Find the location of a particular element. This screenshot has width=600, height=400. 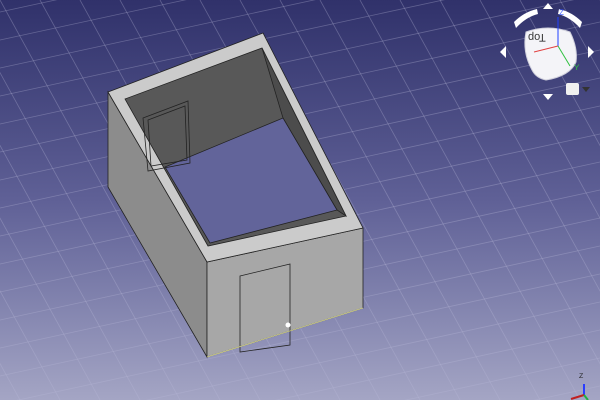

cube-face-label: Top is located at coordinates (537, 36).